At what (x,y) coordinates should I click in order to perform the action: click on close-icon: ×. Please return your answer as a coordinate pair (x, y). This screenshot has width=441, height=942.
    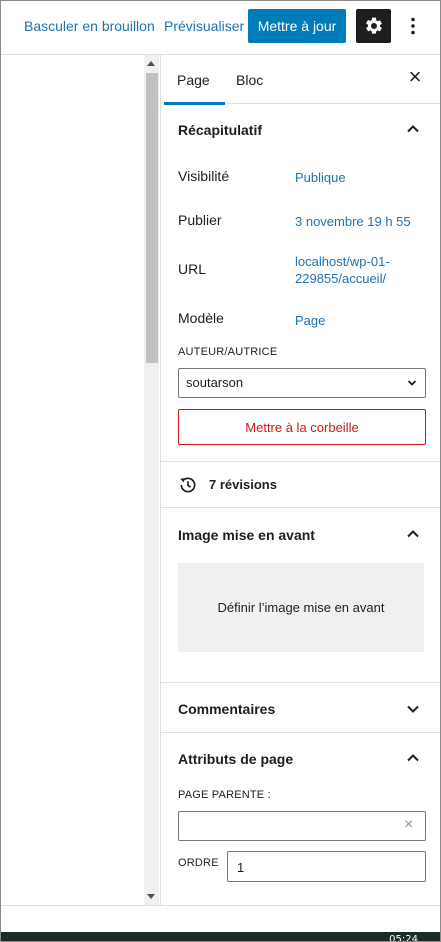
    Looking at the image, I should click on (415, 77).